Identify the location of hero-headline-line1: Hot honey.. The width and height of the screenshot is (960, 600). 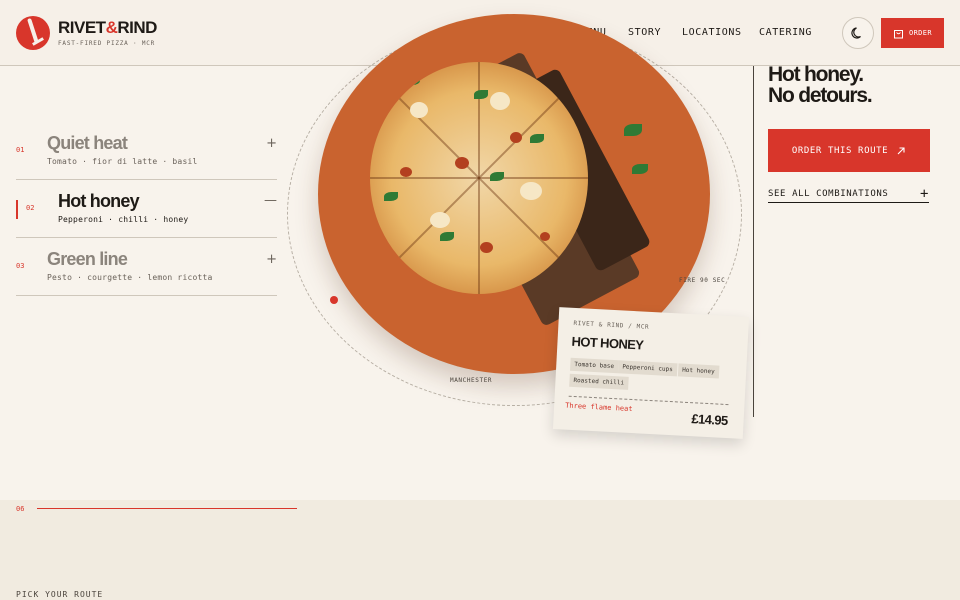
(816, 74).